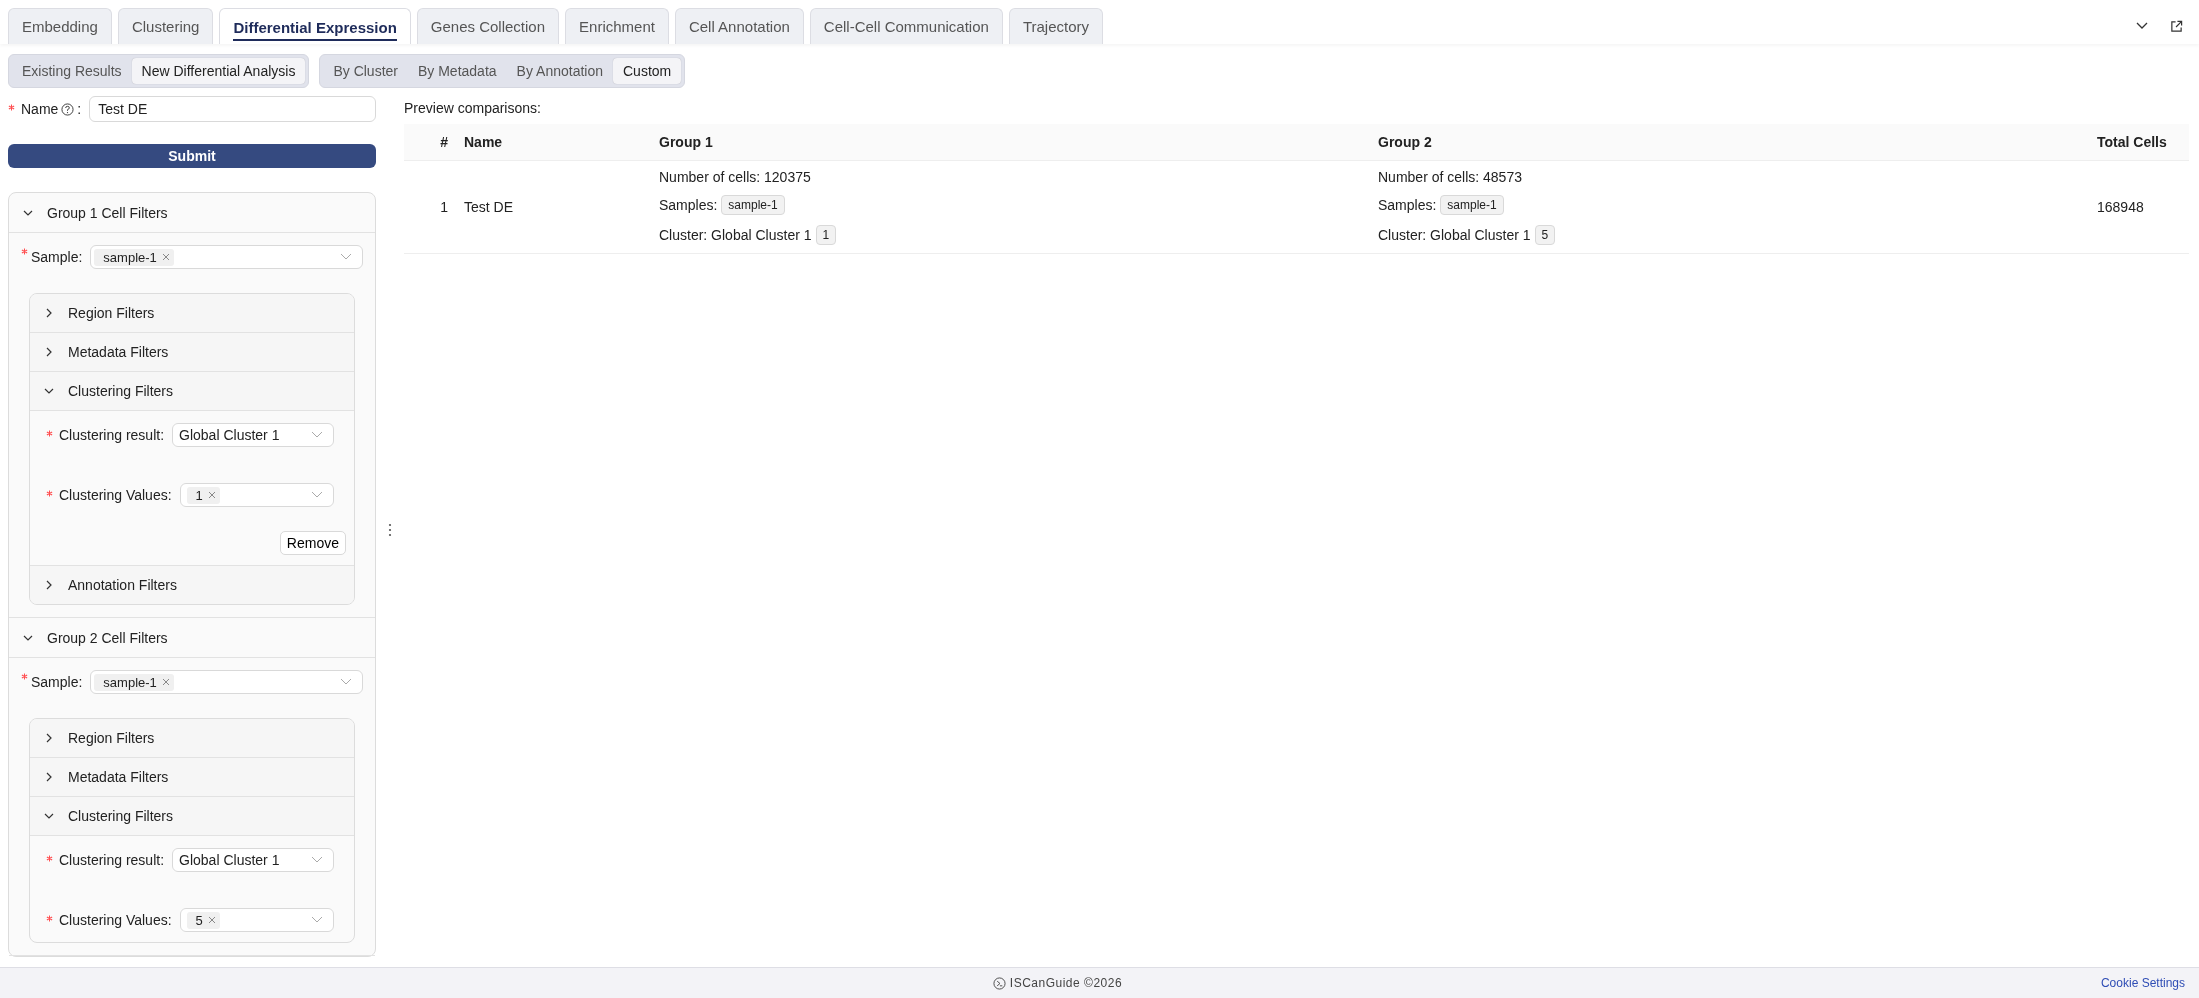 The width and height of the screenshot is (2199, 998). Describe the element at coordinates (2139, 207) in the screenshot. I see `table-cell: 168948` at that location.